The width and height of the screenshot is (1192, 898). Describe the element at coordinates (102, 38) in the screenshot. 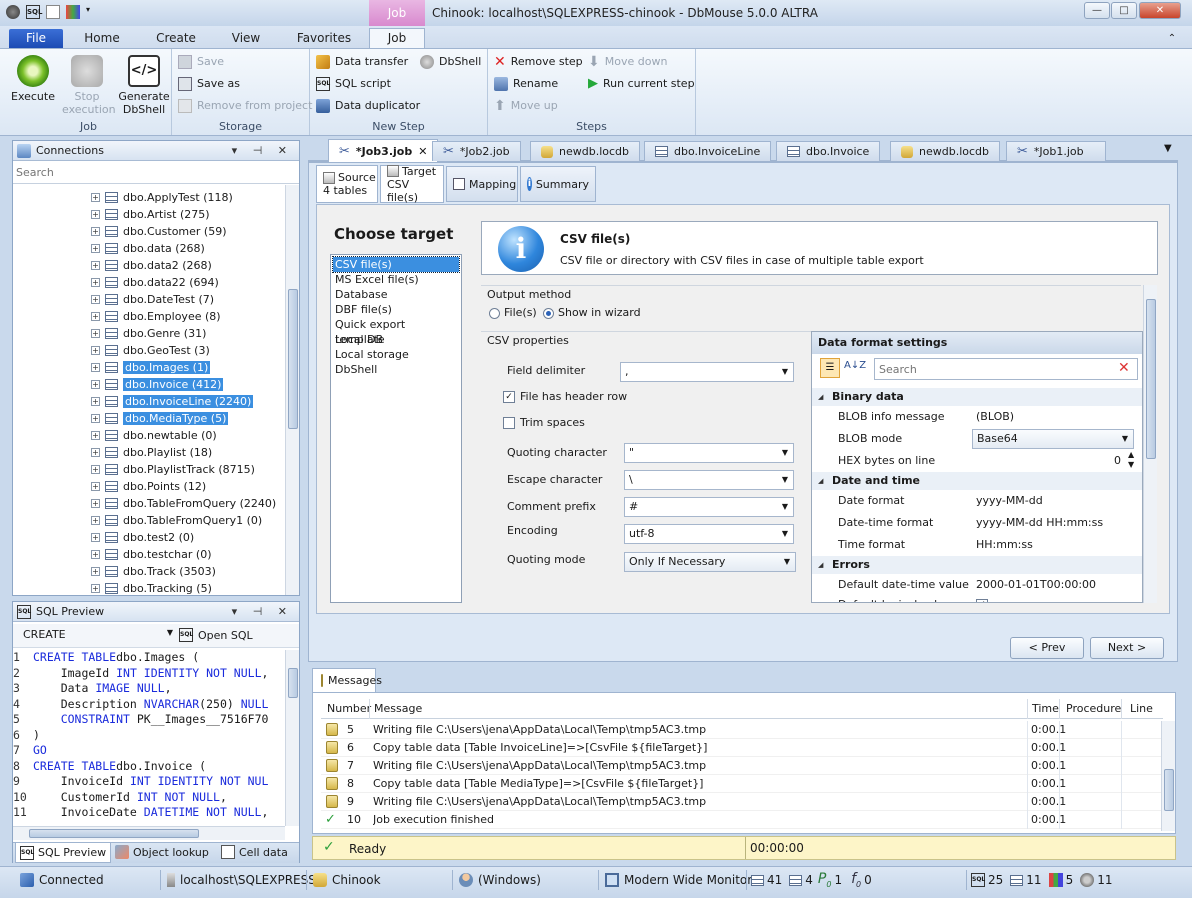

I see `tab-home: Home` at that location.